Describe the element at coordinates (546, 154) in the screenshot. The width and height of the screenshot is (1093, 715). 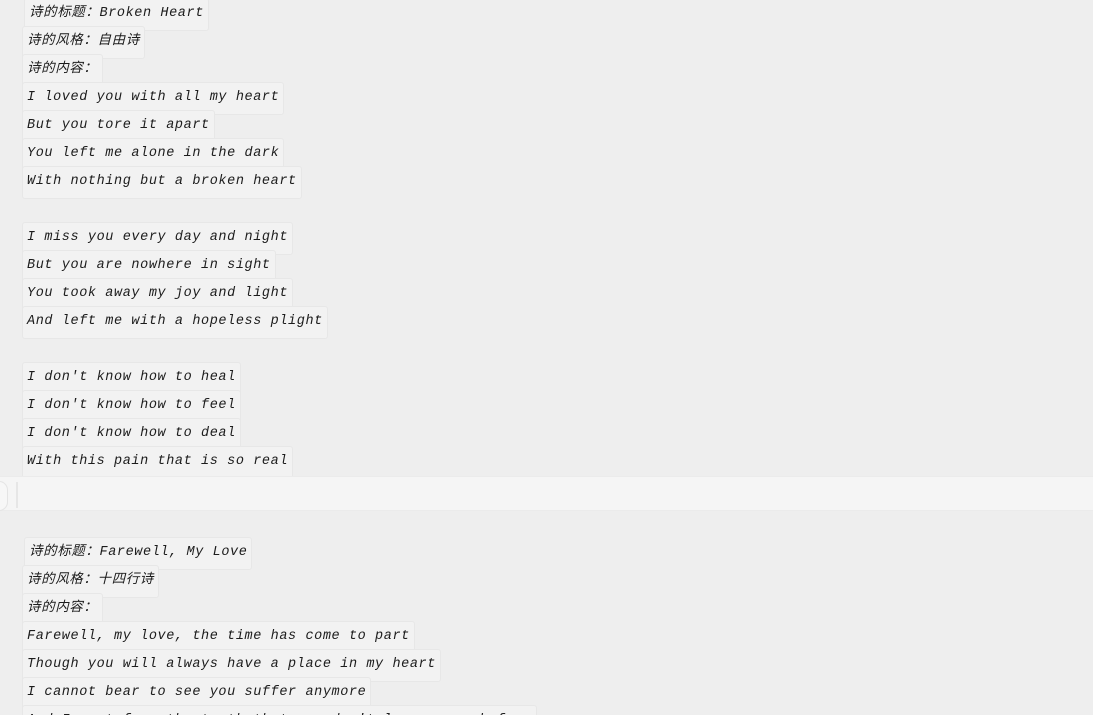
I see `poem-line: You left me alone in the dark` at that location.